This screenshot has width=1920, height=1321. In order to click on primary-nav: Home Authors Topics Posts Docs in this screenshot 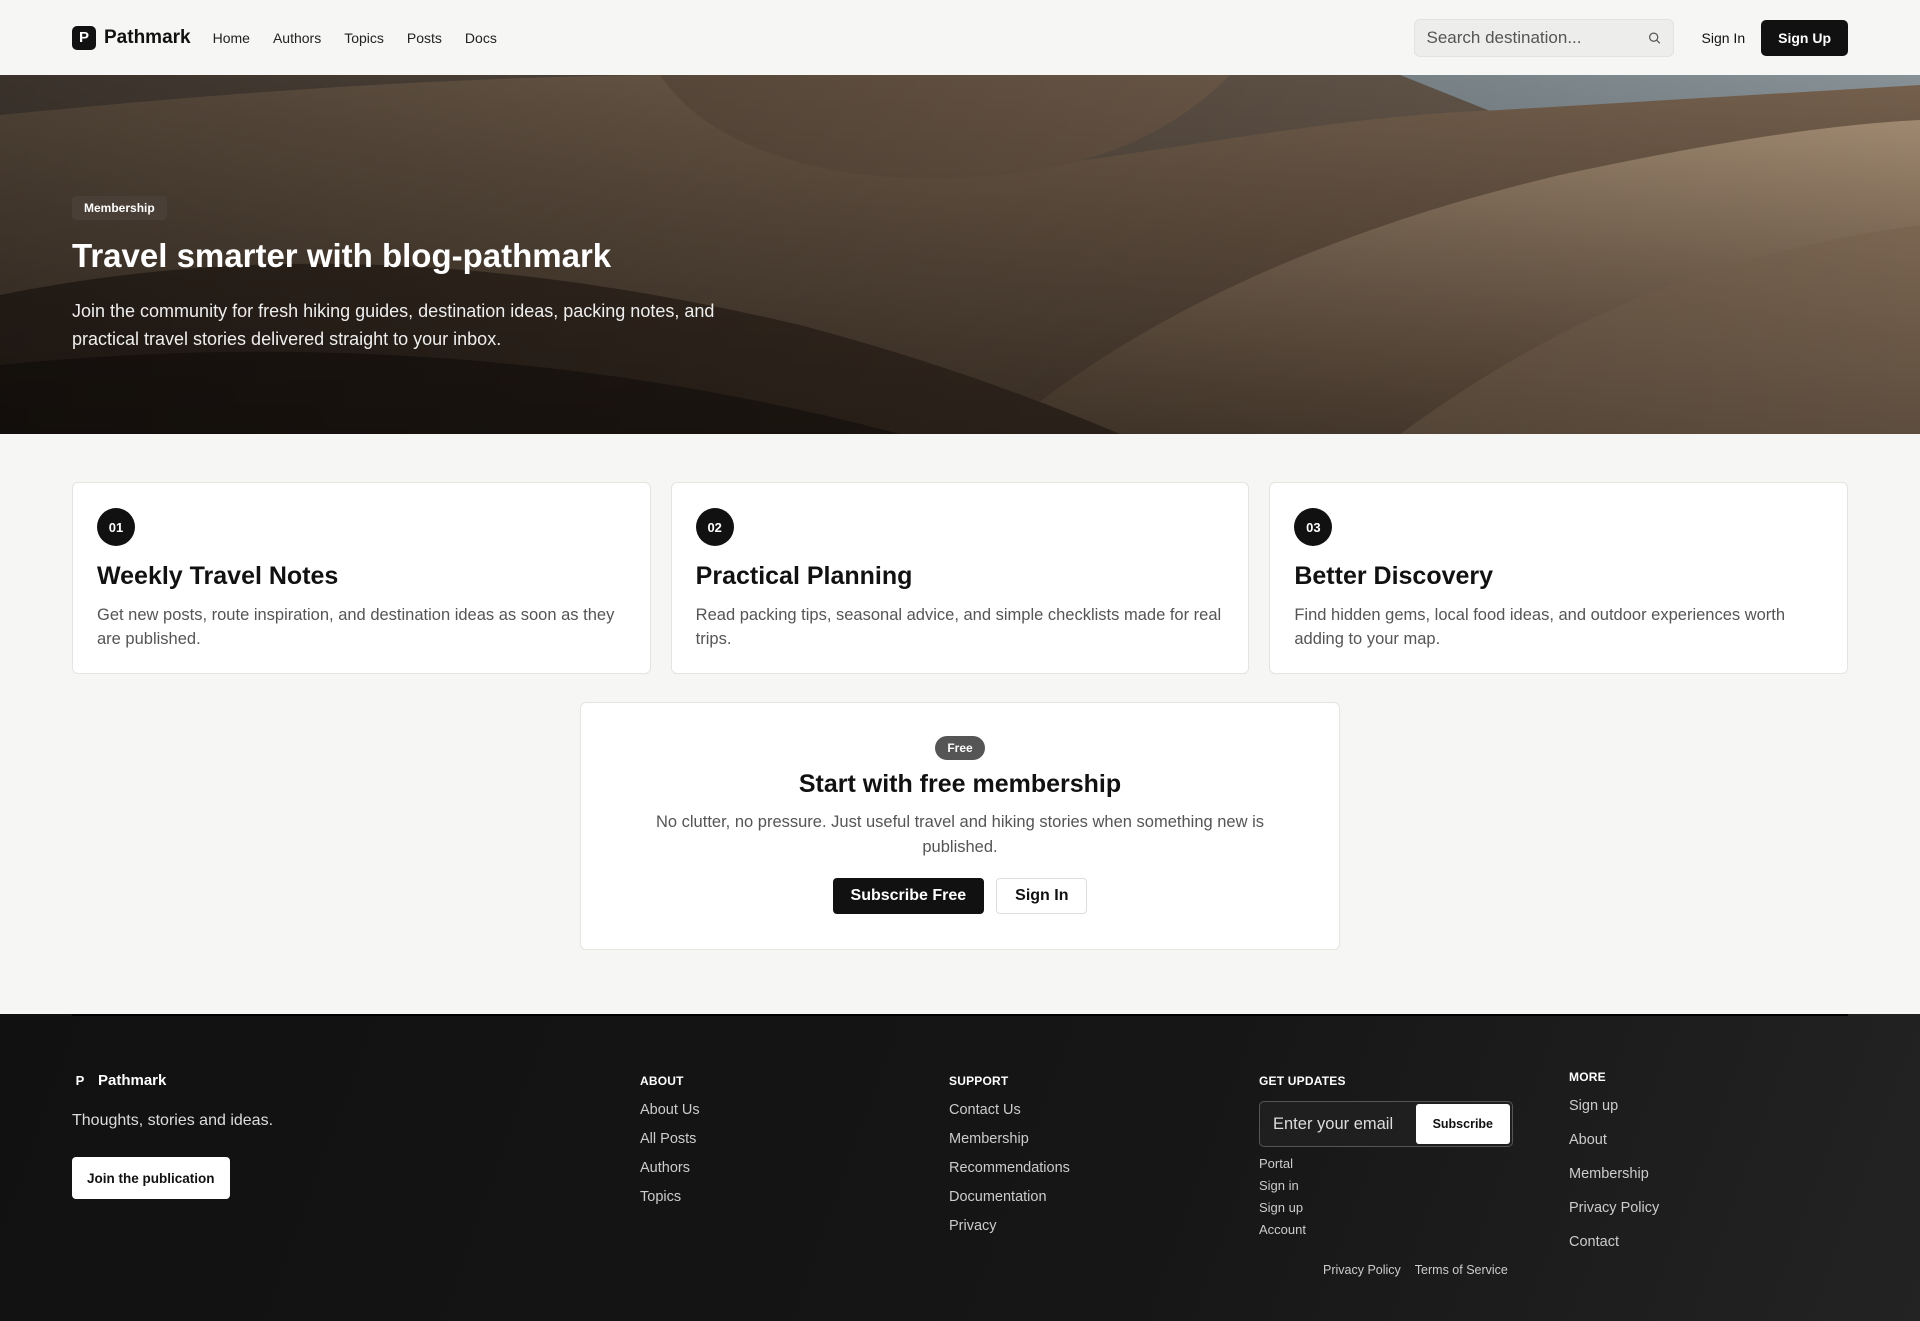, I will do `click(355, 38)`.